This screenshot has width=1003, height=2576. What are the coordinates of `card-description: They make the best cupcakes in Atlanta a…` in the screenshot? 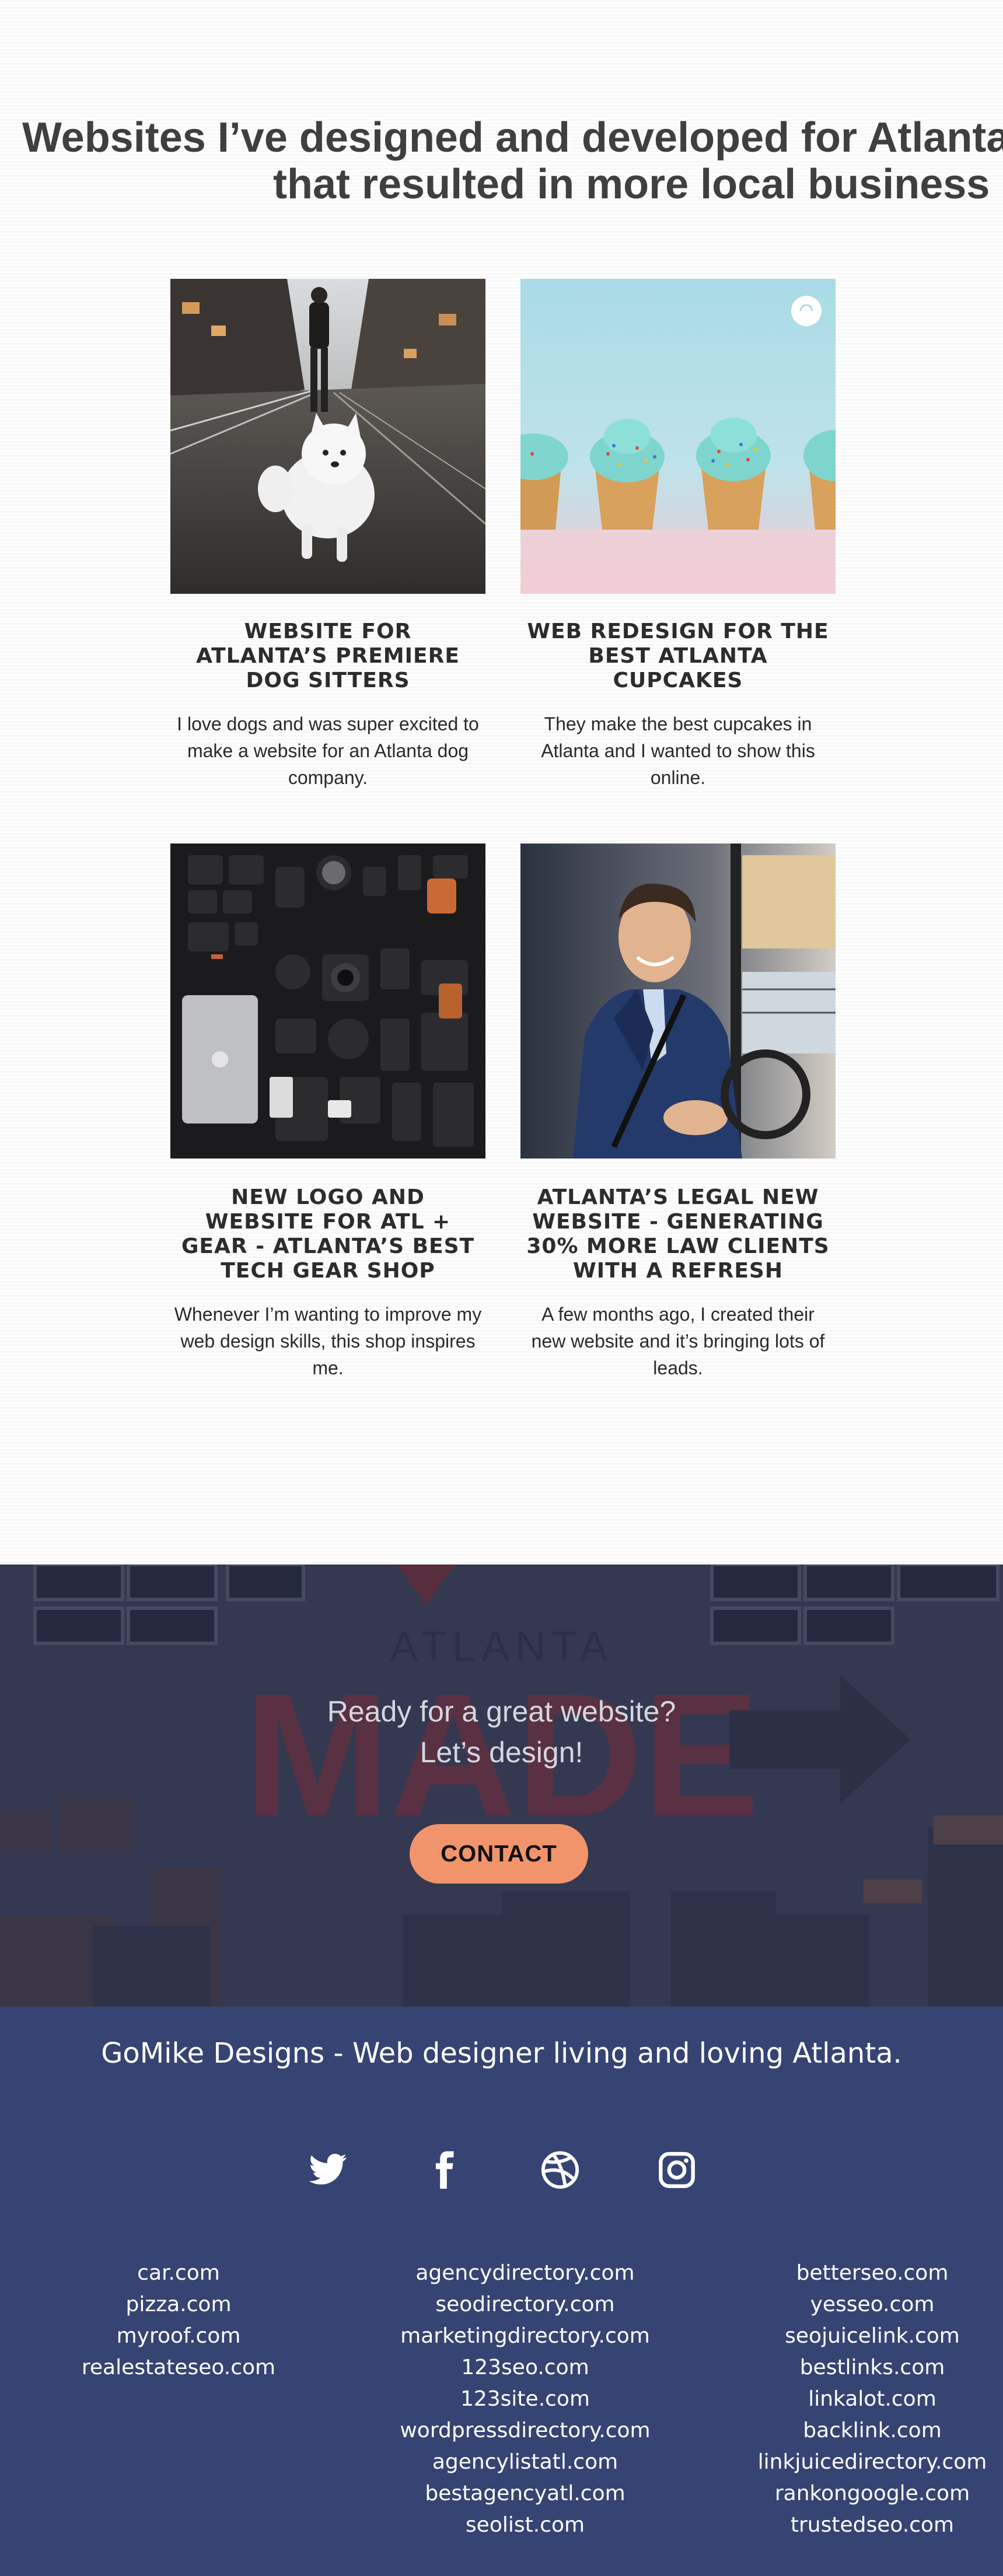 It's located at (678, 750).